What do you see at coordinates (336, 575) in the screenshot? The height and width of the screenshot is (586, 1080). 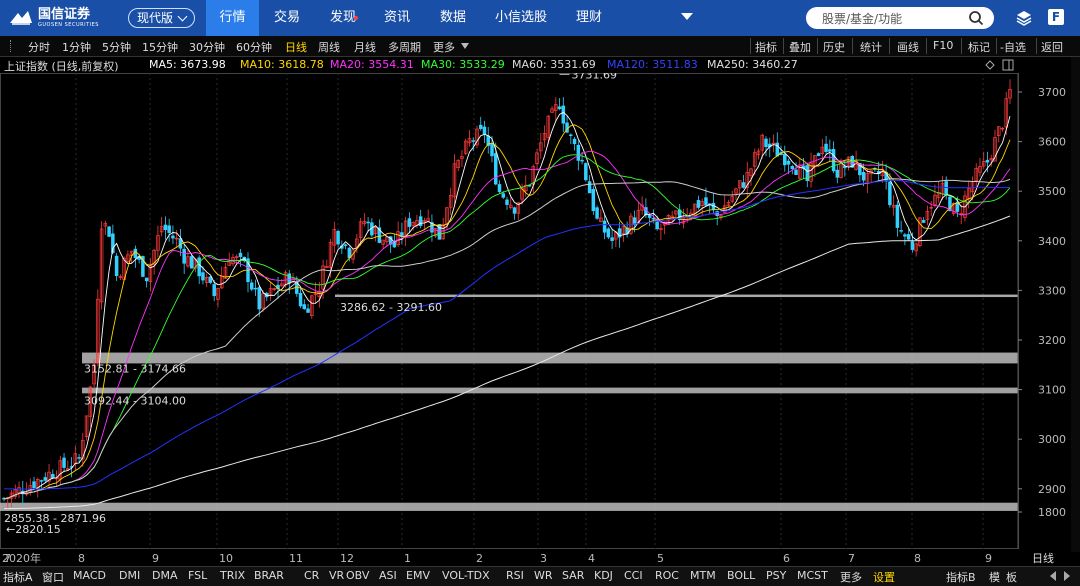 I see `indicator-tab-vr: VR` at bounding box center [336, 575].